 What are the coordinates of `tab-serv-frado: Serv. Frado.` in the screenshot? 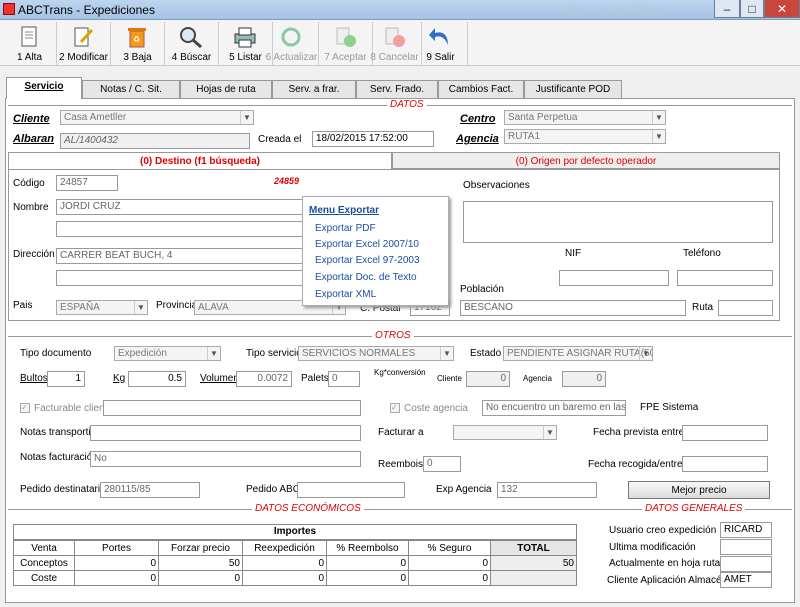 It's located at (397, 89).